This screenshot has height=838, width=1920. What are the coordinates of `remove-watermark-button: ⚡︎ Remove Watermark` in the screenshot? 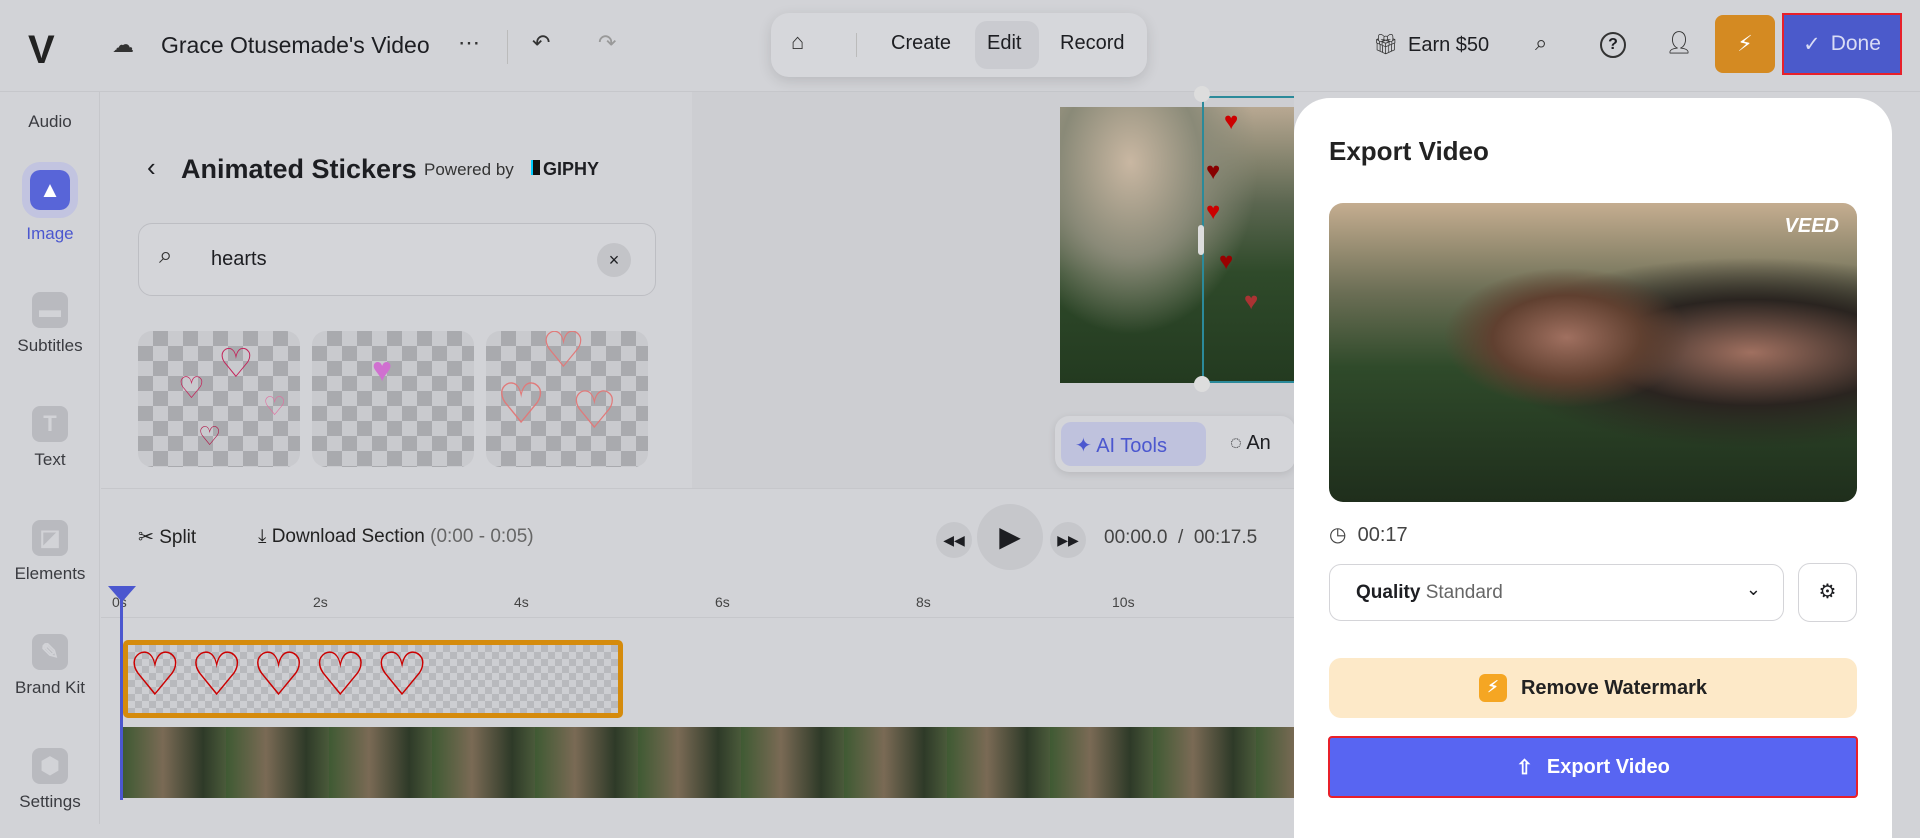 It's located at (1593, 688).